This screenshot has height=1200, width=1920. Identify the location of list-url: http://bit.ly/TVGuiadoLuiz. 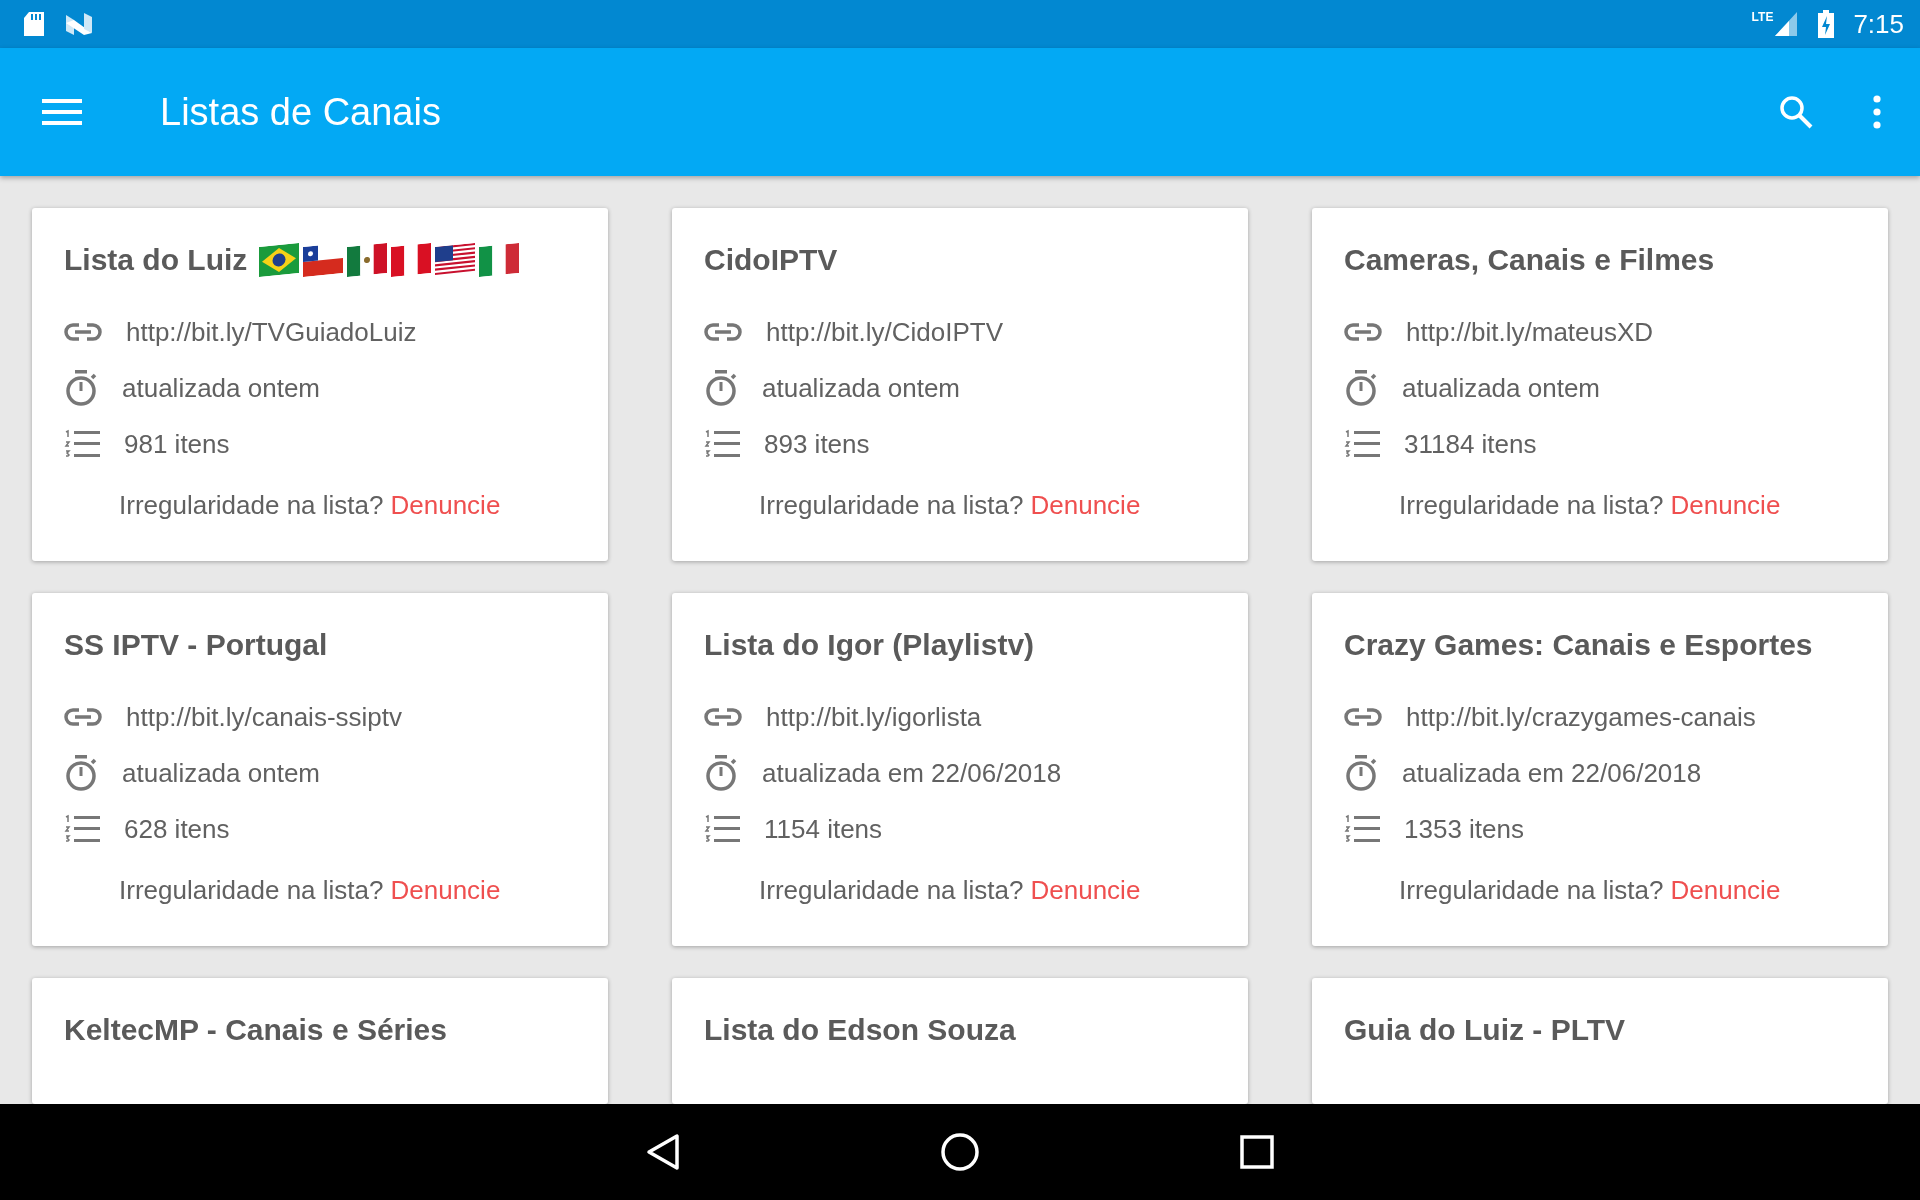
(271, 332).